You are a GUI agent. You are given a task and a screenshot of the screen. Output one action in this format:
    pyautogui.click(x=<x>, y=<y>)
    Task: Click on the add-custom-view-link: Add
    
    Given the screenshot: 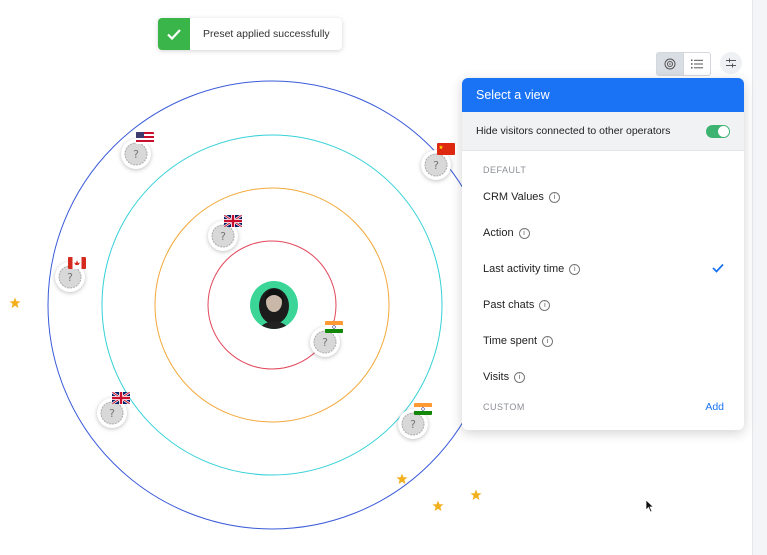 What is the action you would take?
    pyautogui.click(x=714, y=407)
    